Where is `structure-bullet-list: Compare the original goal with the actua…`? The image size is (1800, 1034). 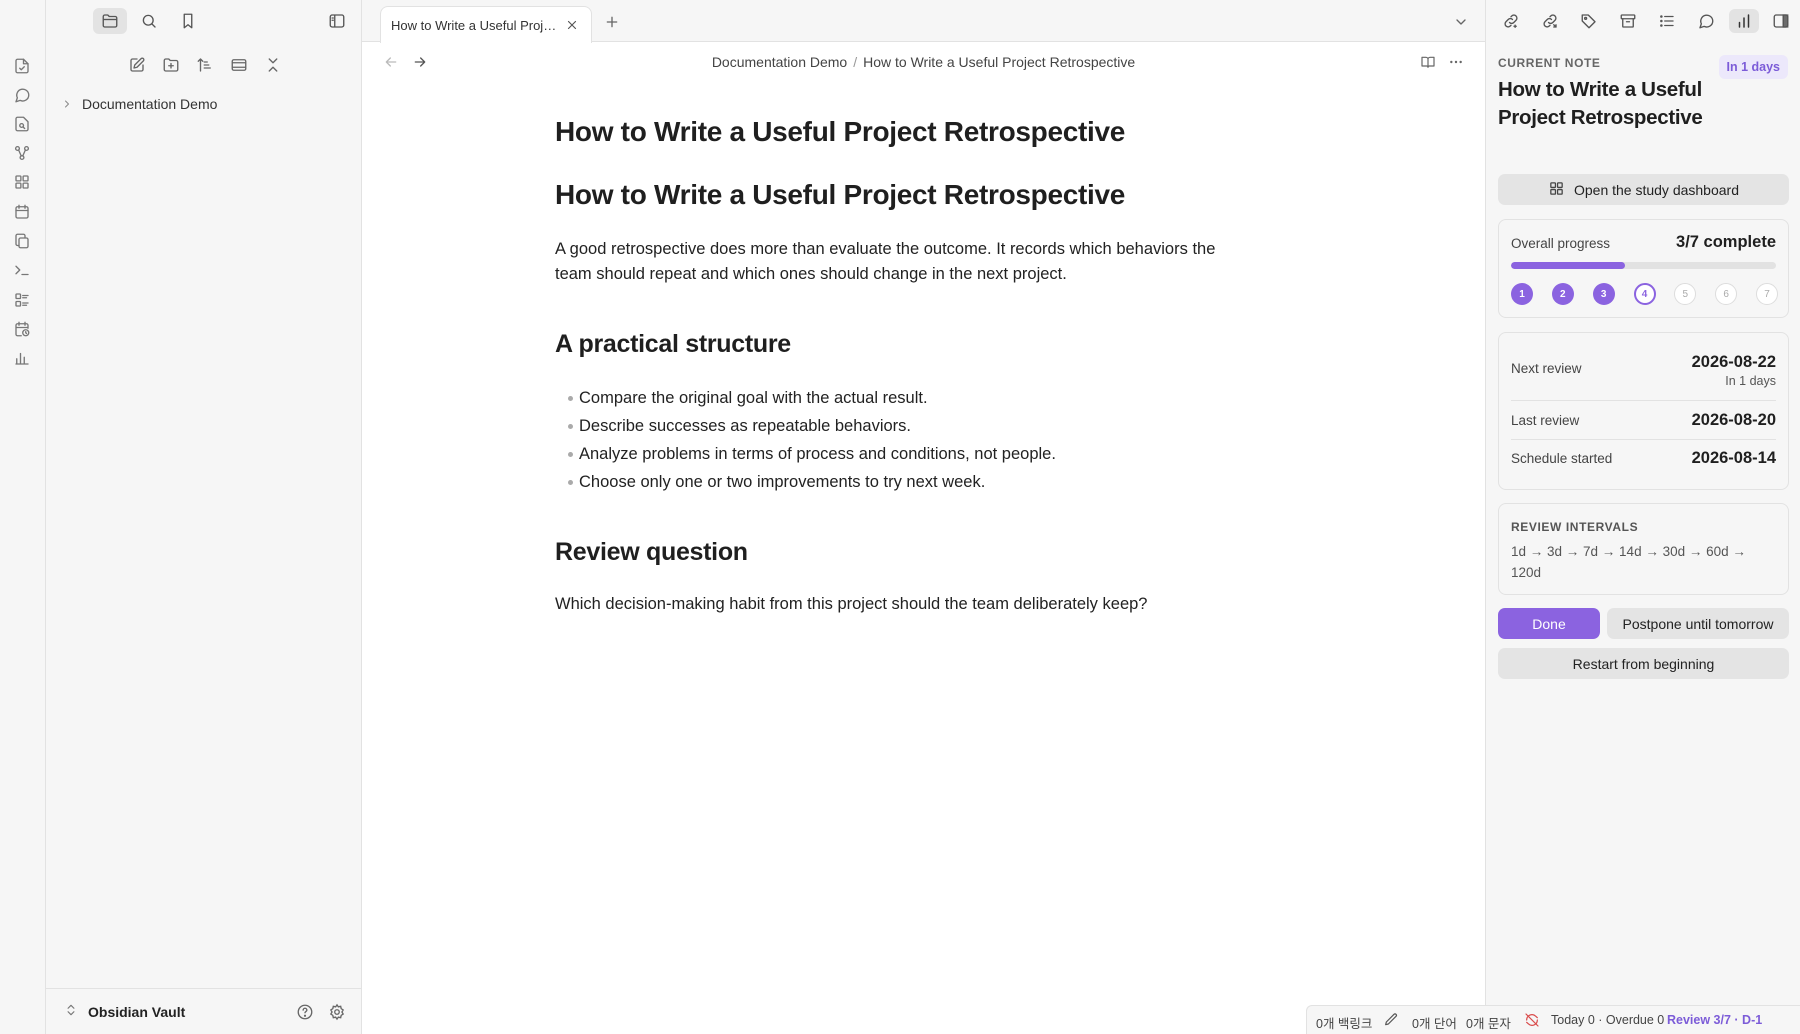 structure-bullet-list: Compare the original goal with the actua… is located at coordinates (805, 440).